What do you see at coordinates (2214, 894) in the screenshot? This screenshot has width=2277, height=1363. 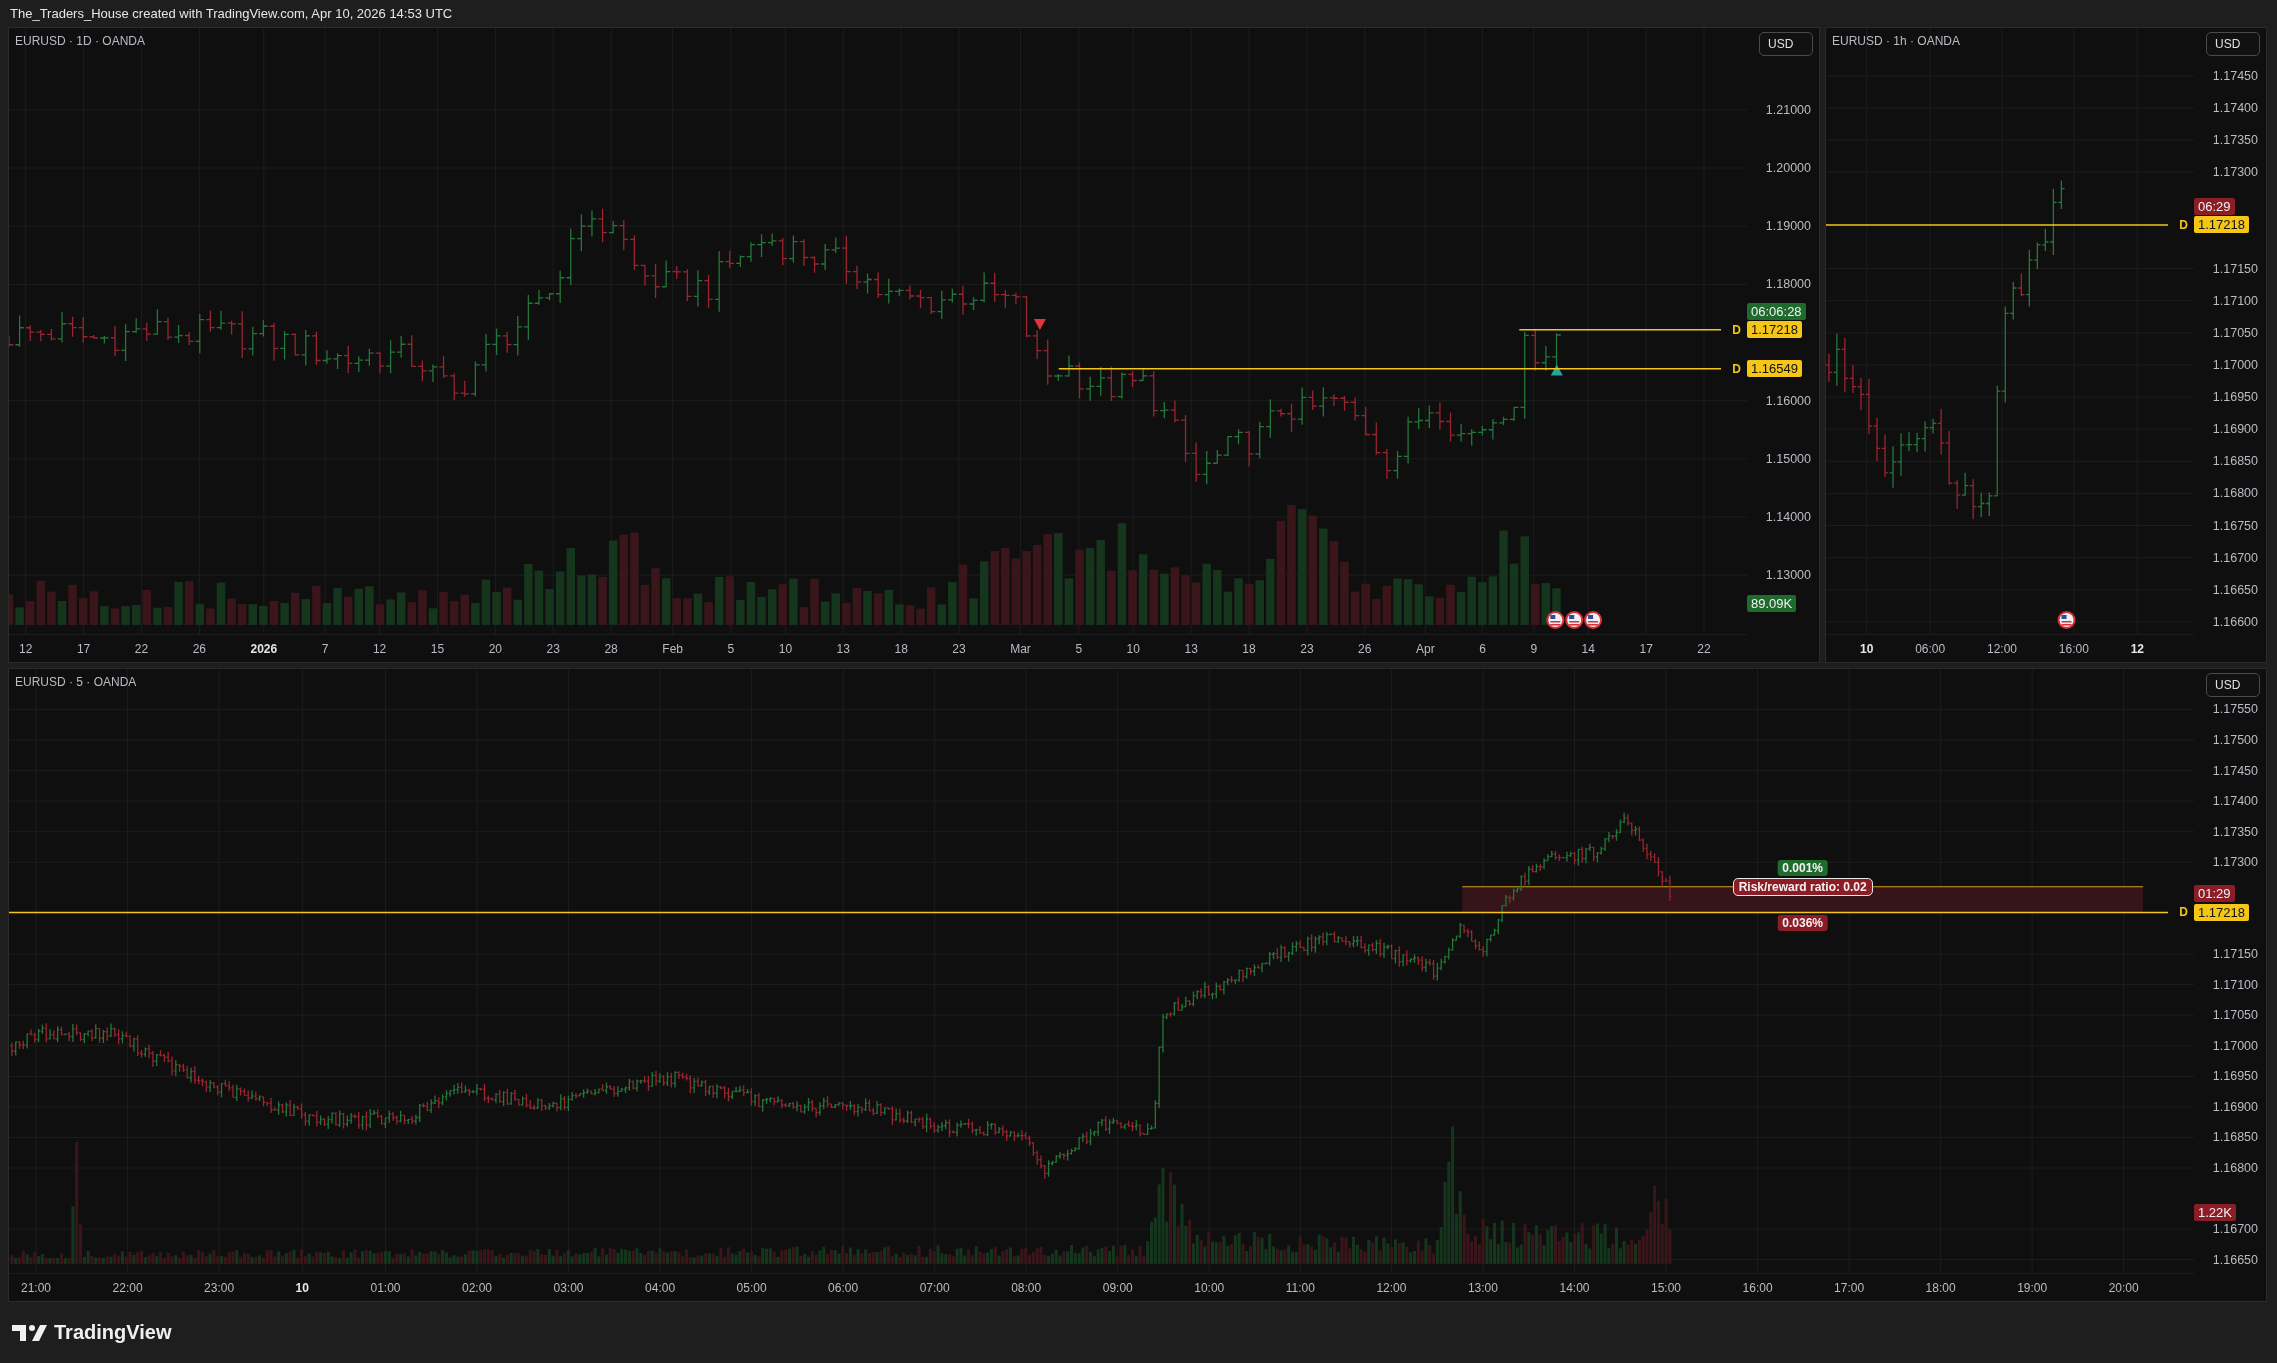 I see `countdown-tag: 01:29` at bounding box center [2214, 894].